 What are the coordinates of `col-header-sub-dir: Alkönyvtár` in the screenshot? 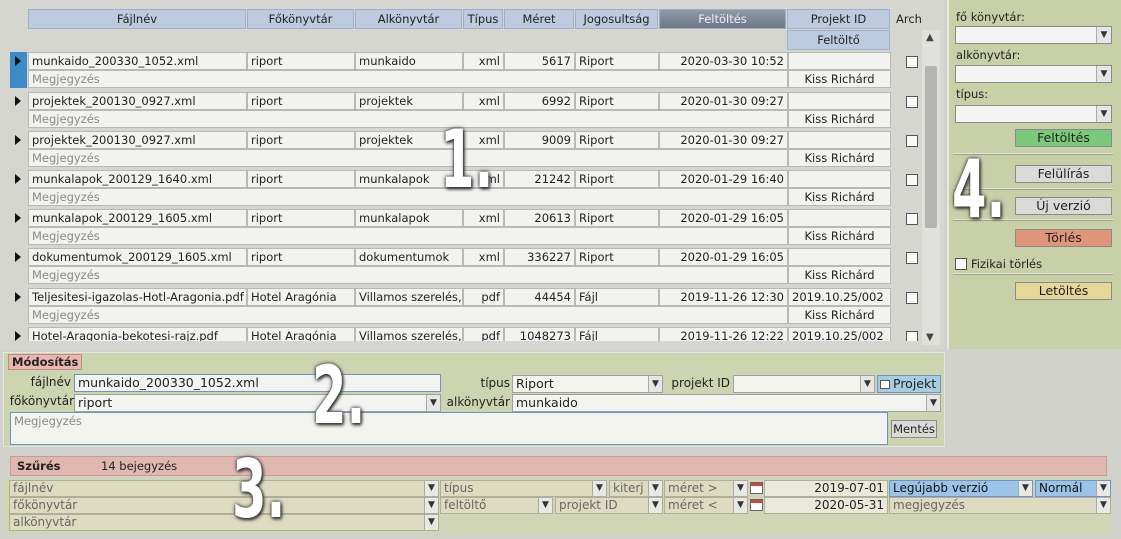 It's located at (408, 19).